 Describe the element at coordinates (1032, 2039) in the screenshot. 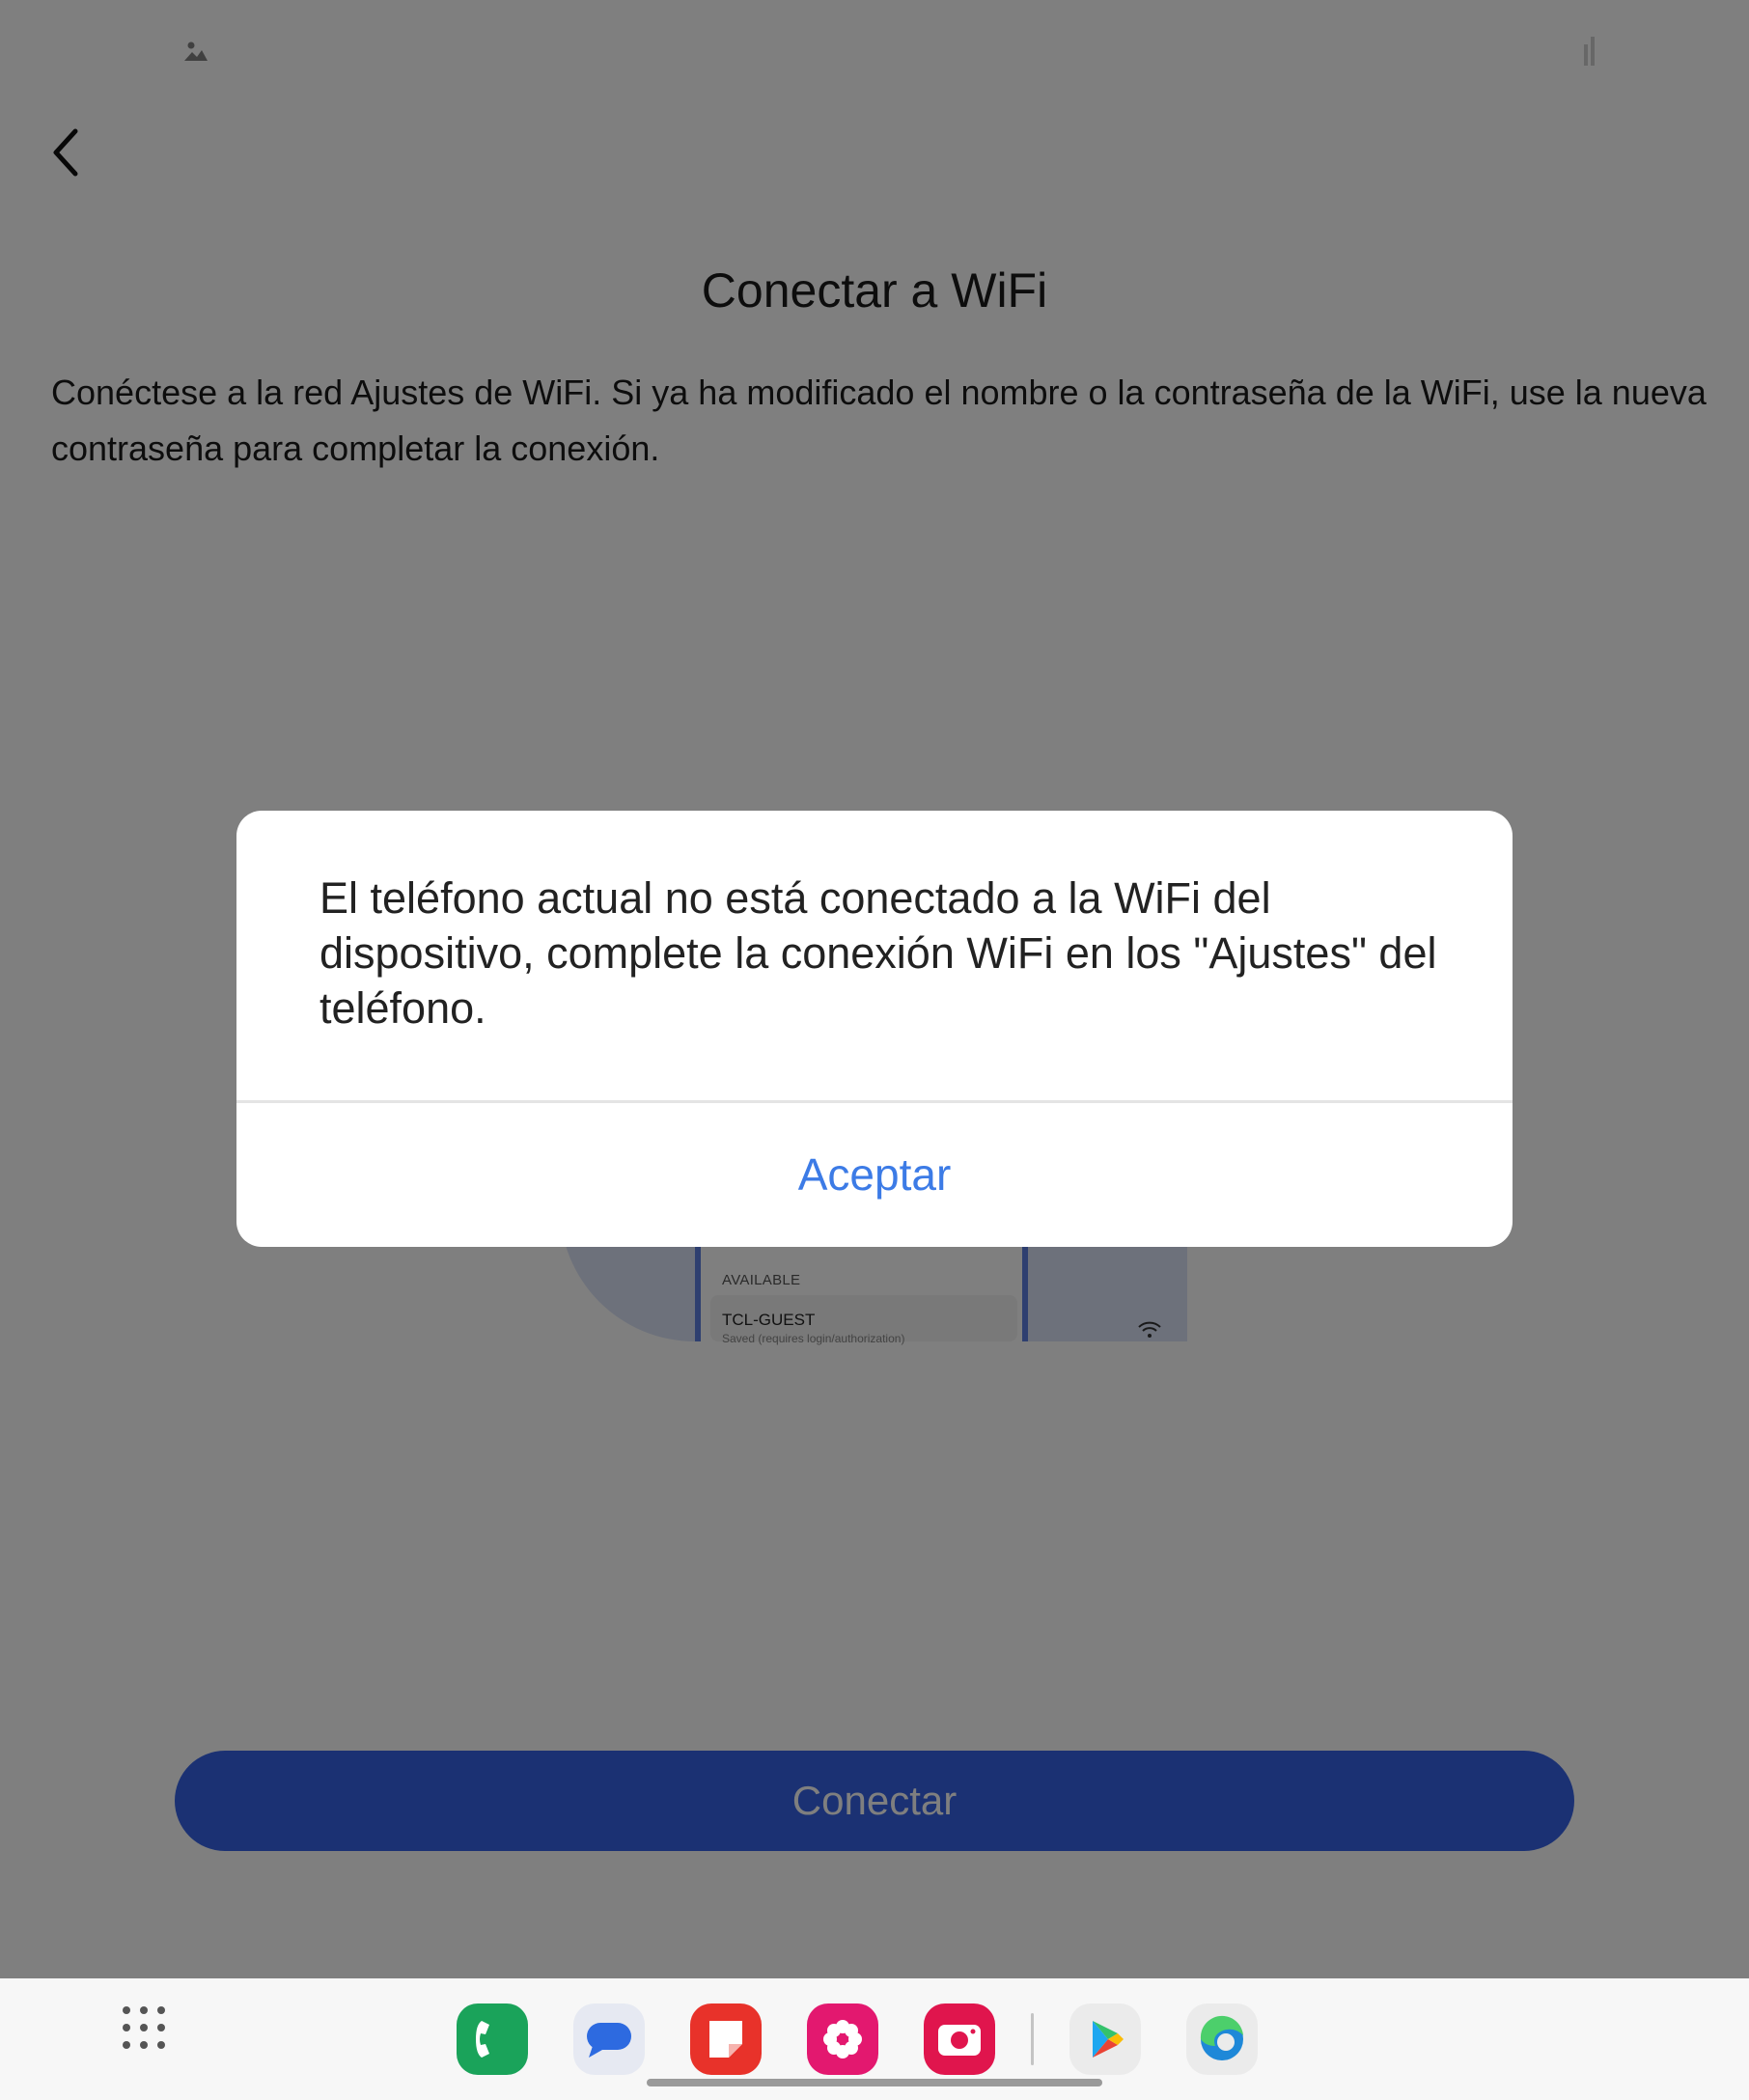

I see `dock-separator` at that location.